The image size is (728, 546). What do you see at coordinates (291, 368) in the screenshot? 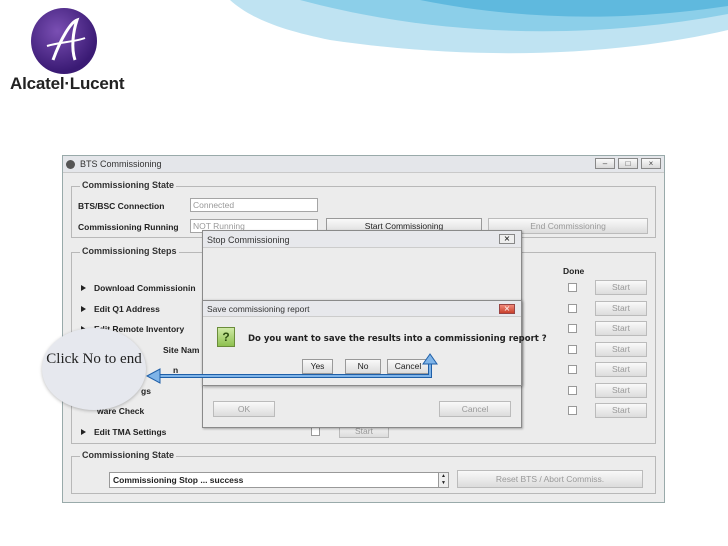
I see `callout-arrow-icon` at bounding box center [291, 368].